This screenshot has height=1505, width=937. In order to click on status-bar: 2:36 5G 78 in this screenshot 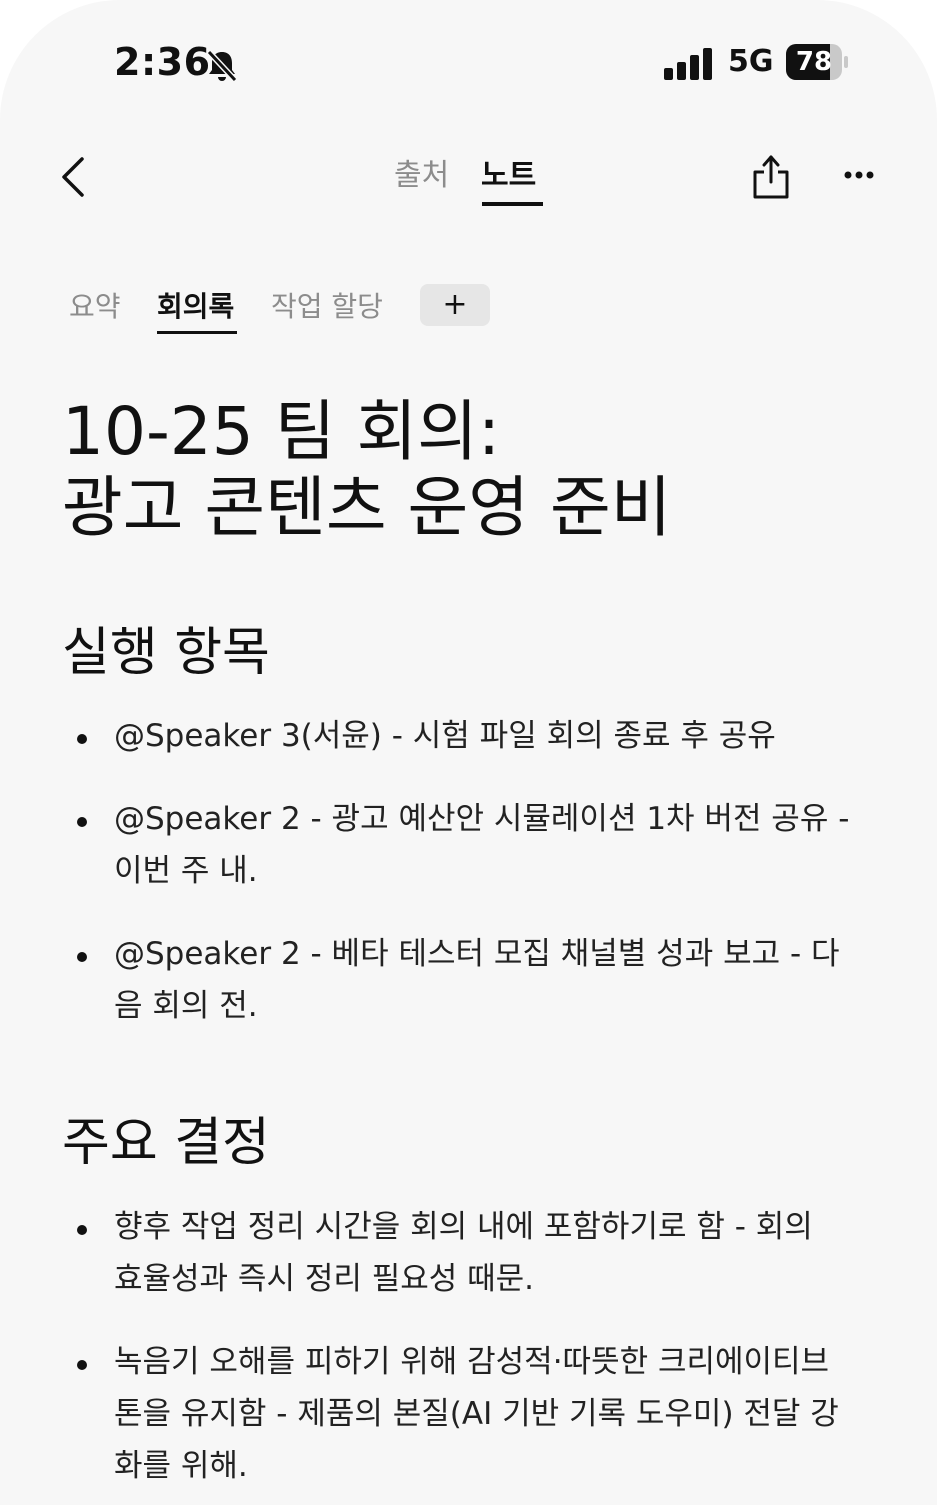, I will do `click(468, 65)`.